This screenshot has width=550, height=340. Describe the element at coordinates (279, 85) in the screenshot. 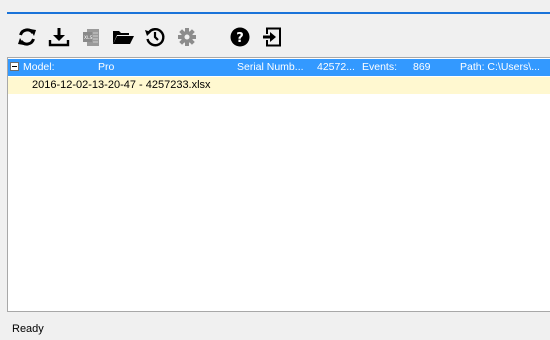

I see `tree-row-file: 2016-12-02-13-20-47 - 4257233.xlsx` at that location.